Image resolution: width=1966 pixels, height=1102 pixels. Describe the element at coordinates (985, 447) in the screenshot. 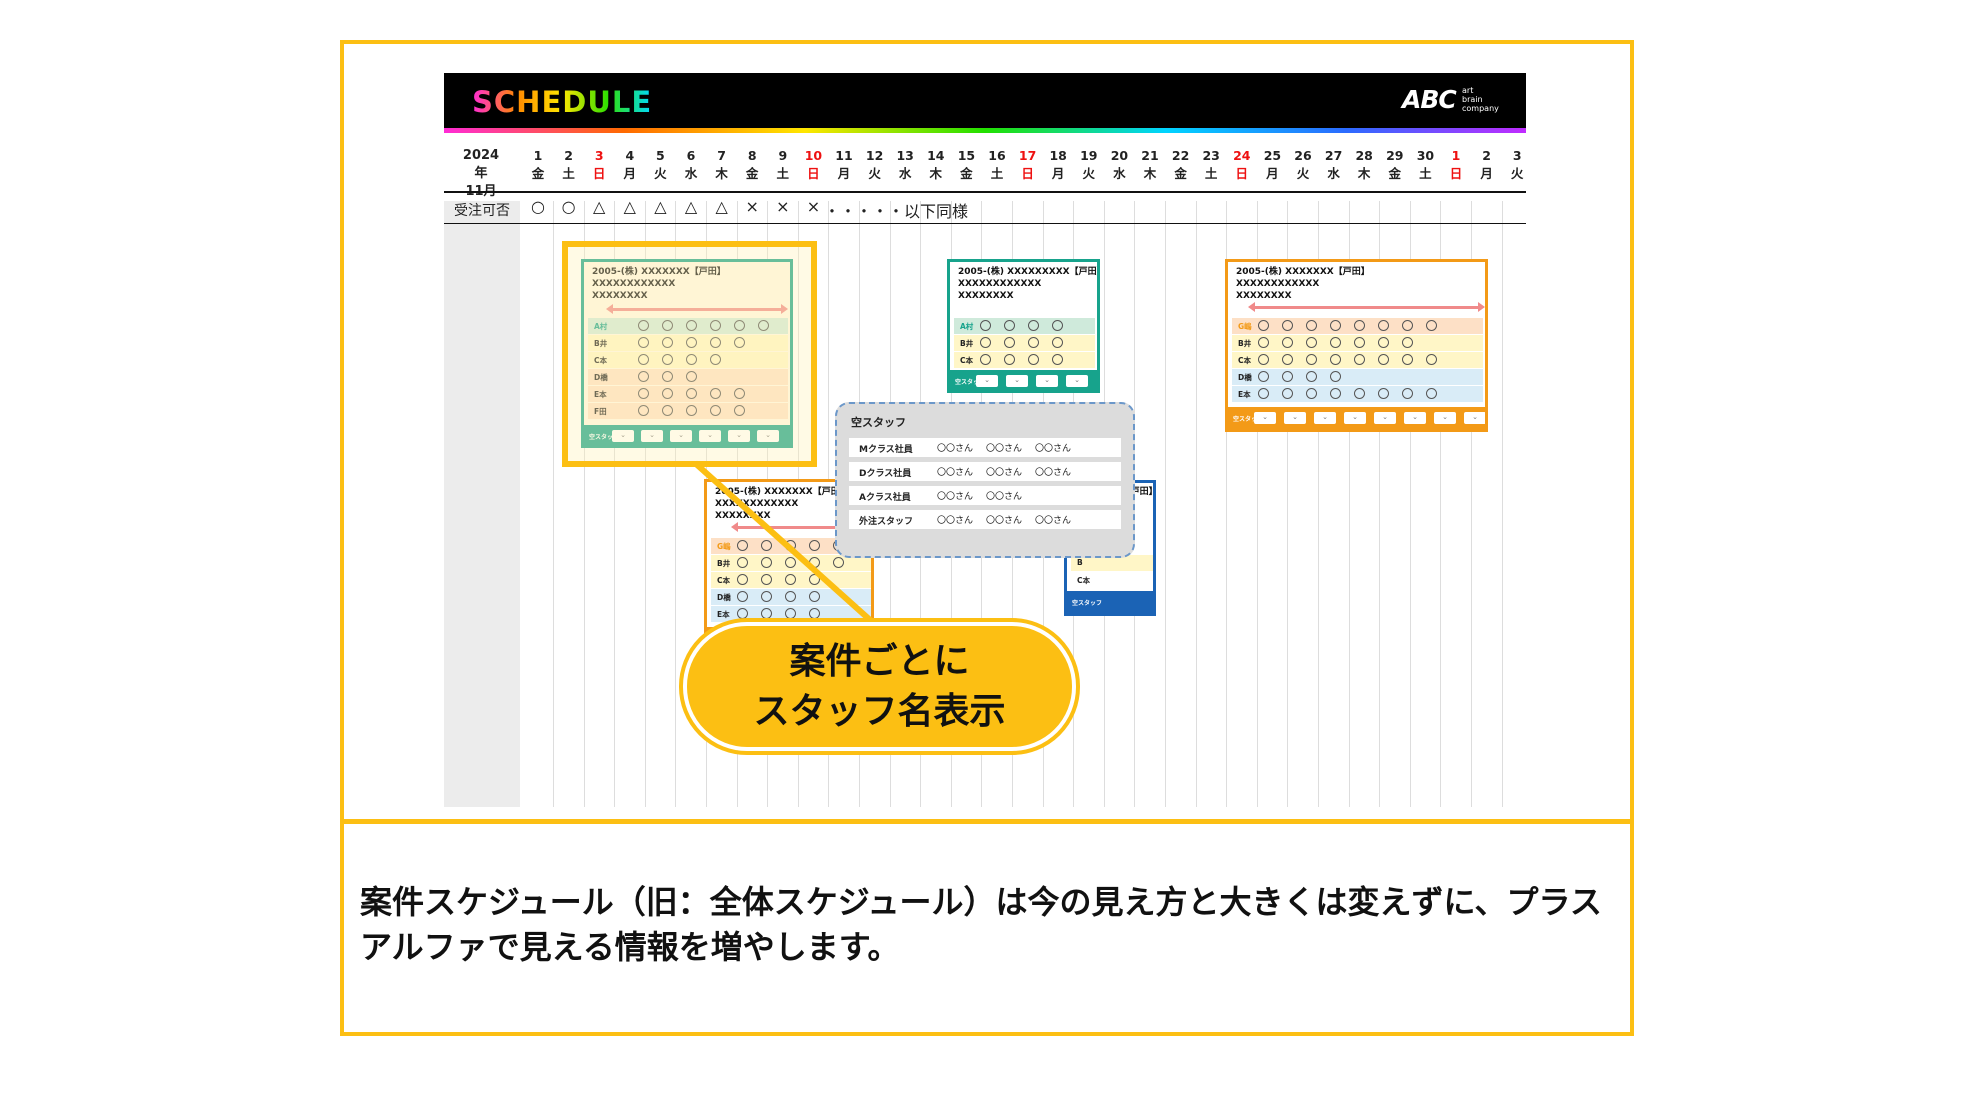

I see `free-staff-row: Mクラス社員 〇〇さん 〇〇さん 〇〇さん` at that location.